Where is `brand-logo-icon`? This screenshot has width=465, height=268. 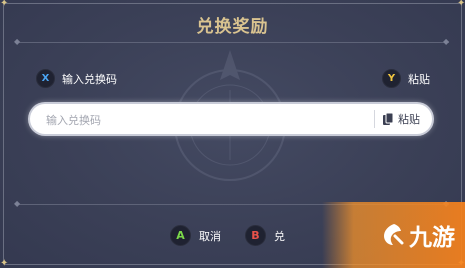 brand-logo-icon is located at coordinates (394, 234).